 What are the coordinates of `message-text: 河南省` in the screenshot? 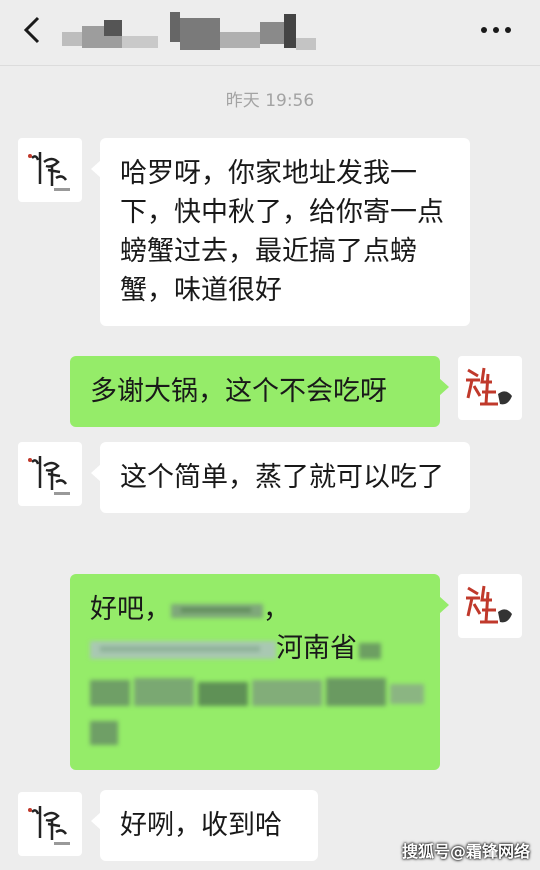 It's located at (316, 648).